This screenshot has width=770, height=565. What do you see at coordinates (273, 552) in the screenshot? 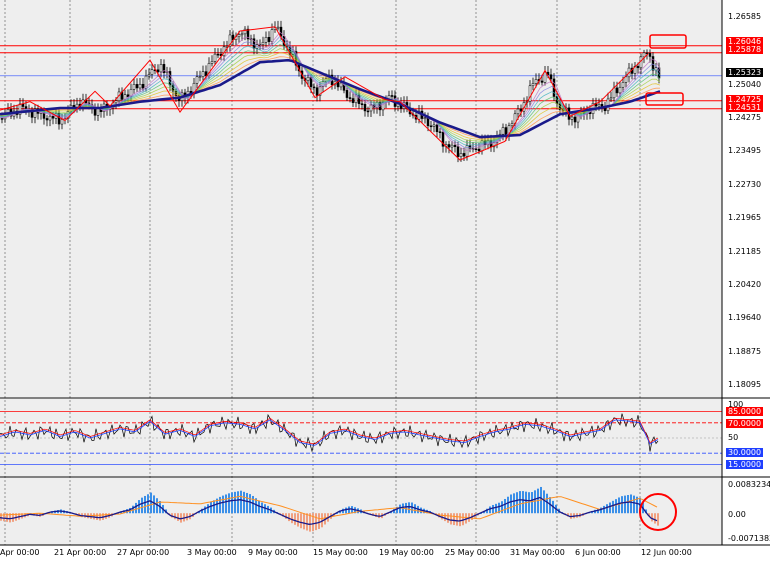
I see `time-label: 9 May 00:00` at bounding box center [273, 552].